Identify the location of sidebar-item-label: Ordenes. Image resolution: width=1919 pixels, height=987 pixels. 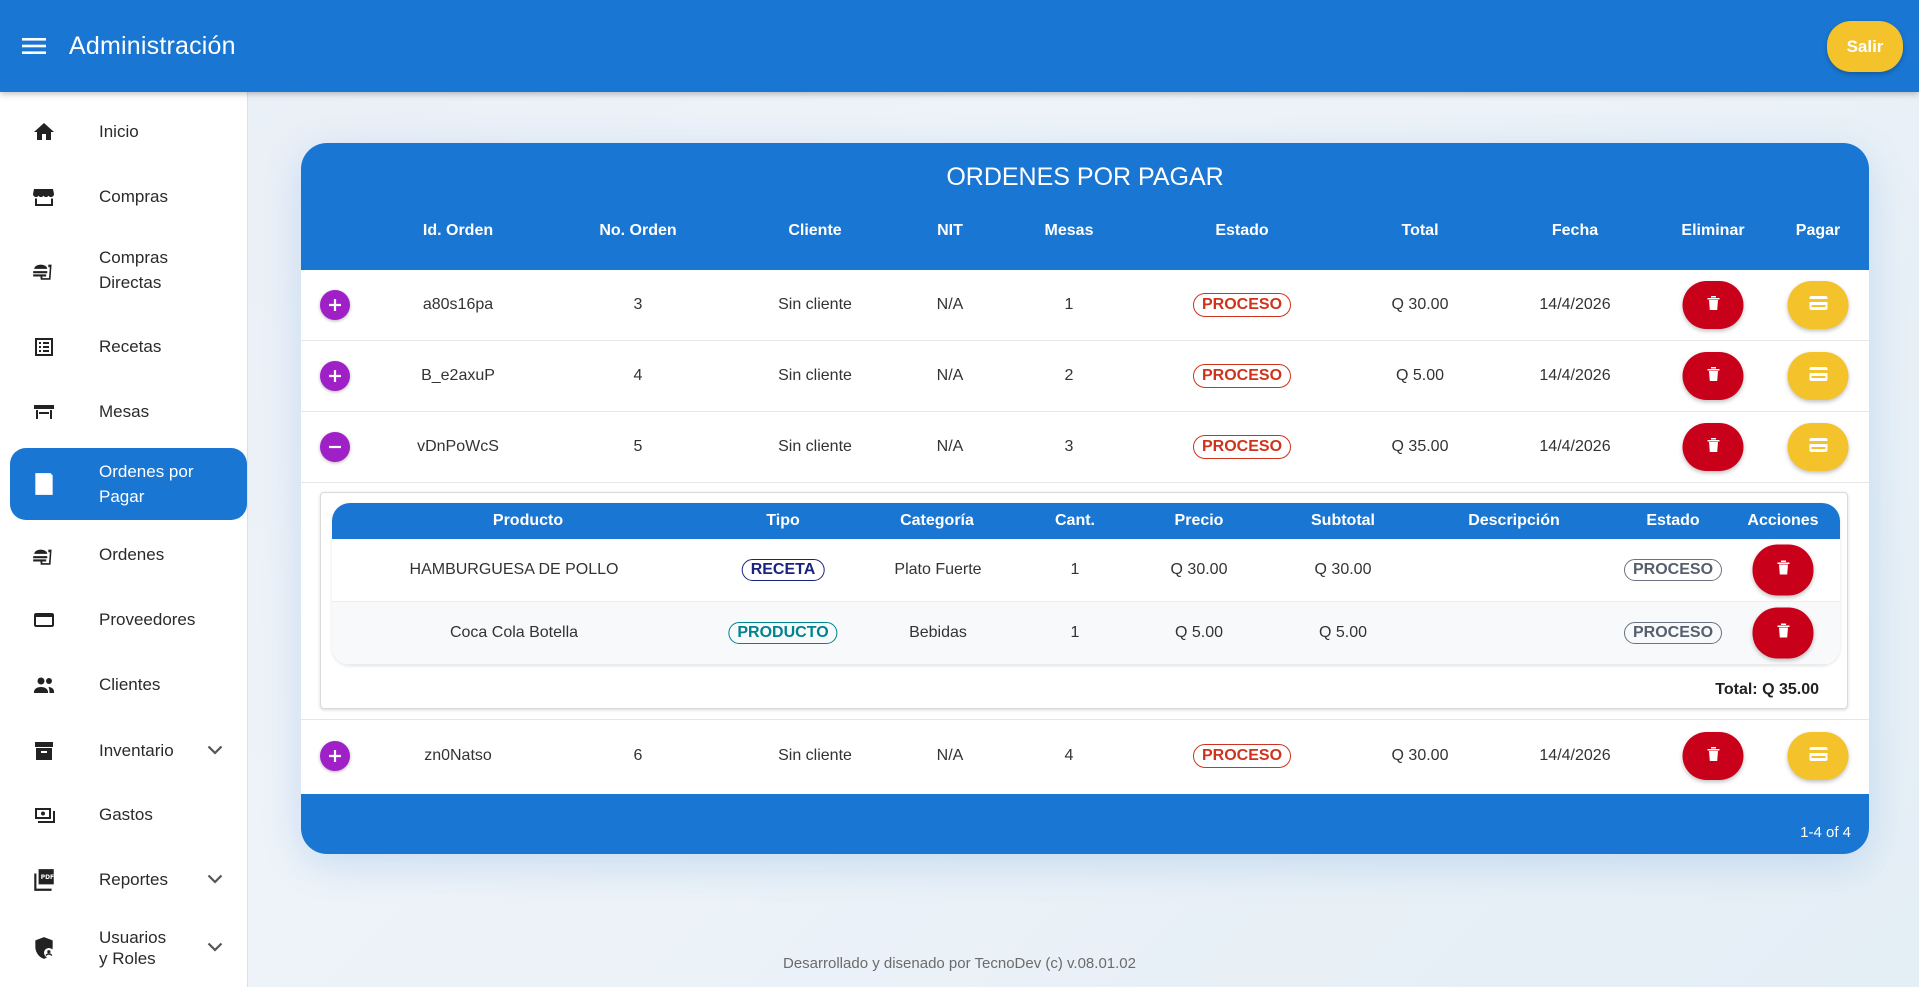
(132, 555).